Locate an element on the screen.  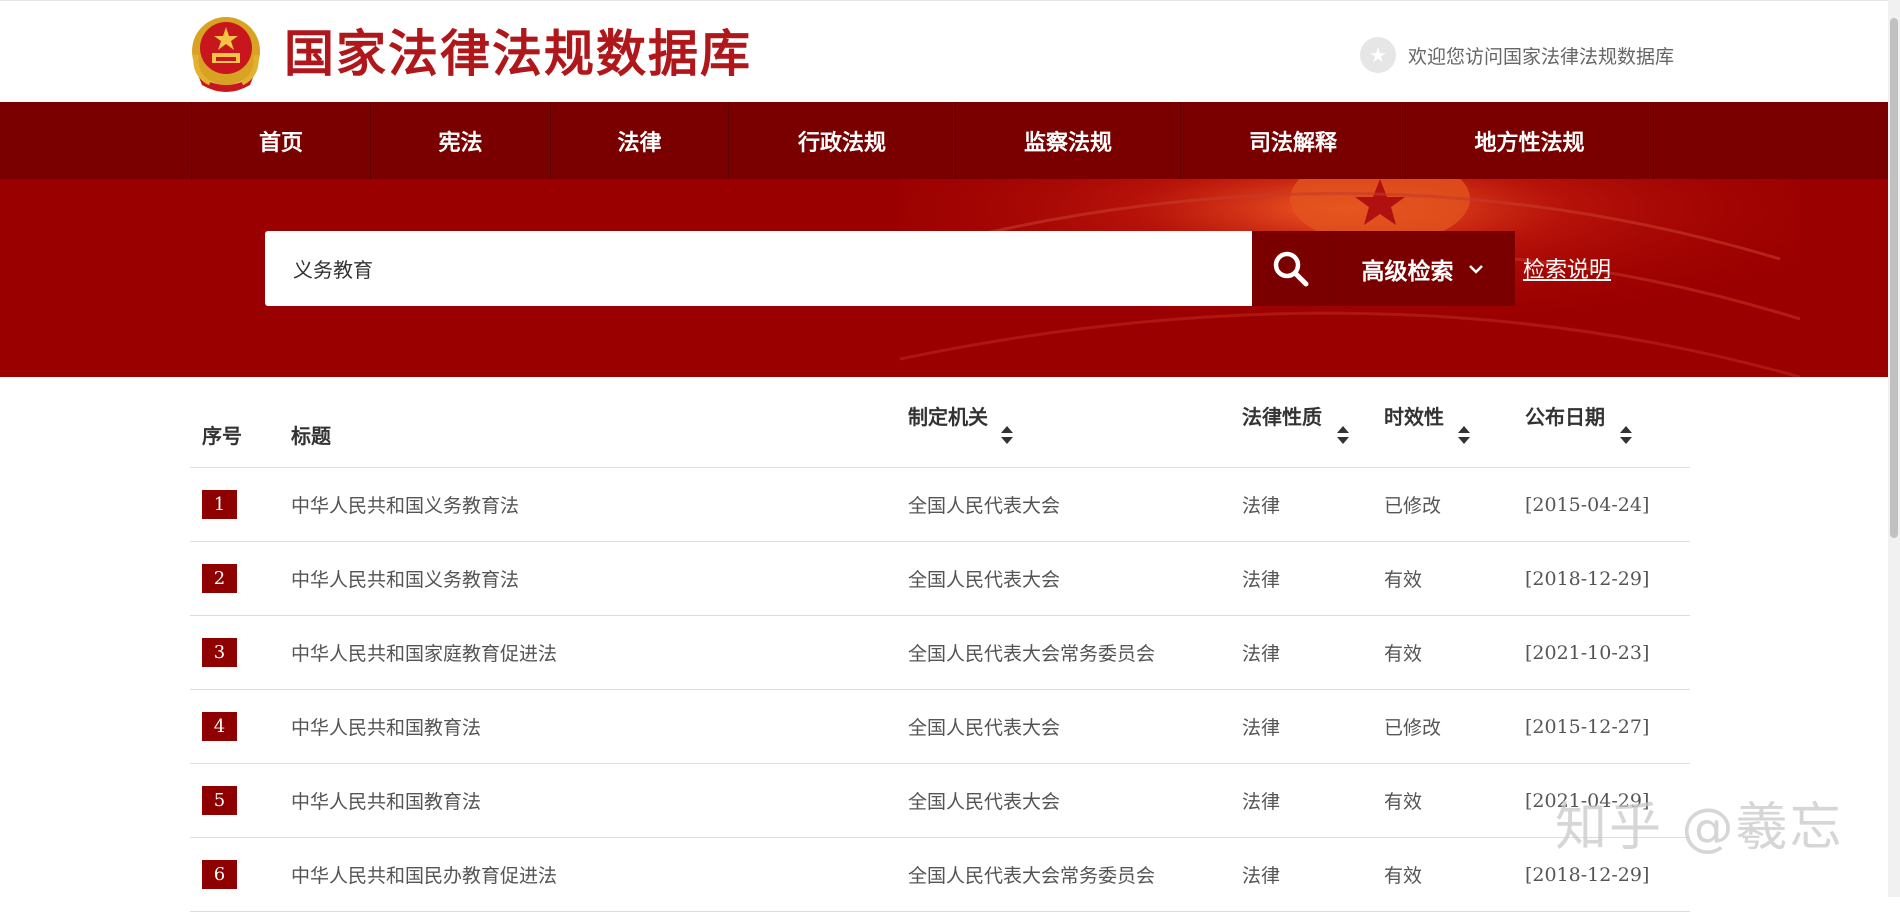
nav-item-supervisory-regulations: 监察法规 is located at coordinates (1068, 140).